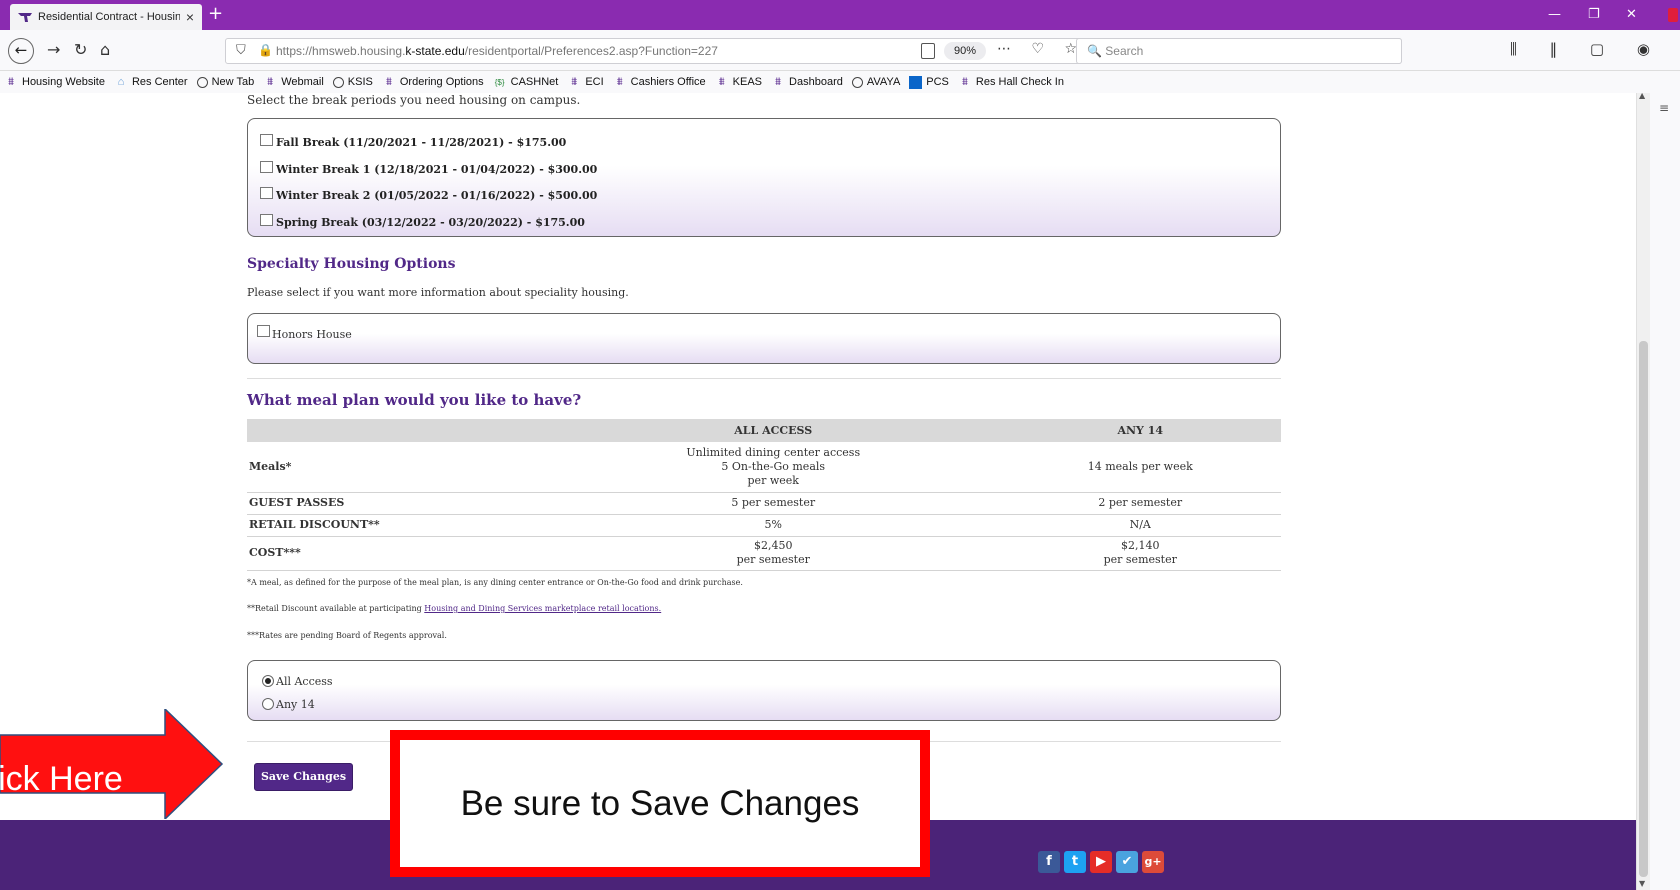 This screenshot has width=1680, height=890. I want to click on all-access-radio, so click(268, 681).